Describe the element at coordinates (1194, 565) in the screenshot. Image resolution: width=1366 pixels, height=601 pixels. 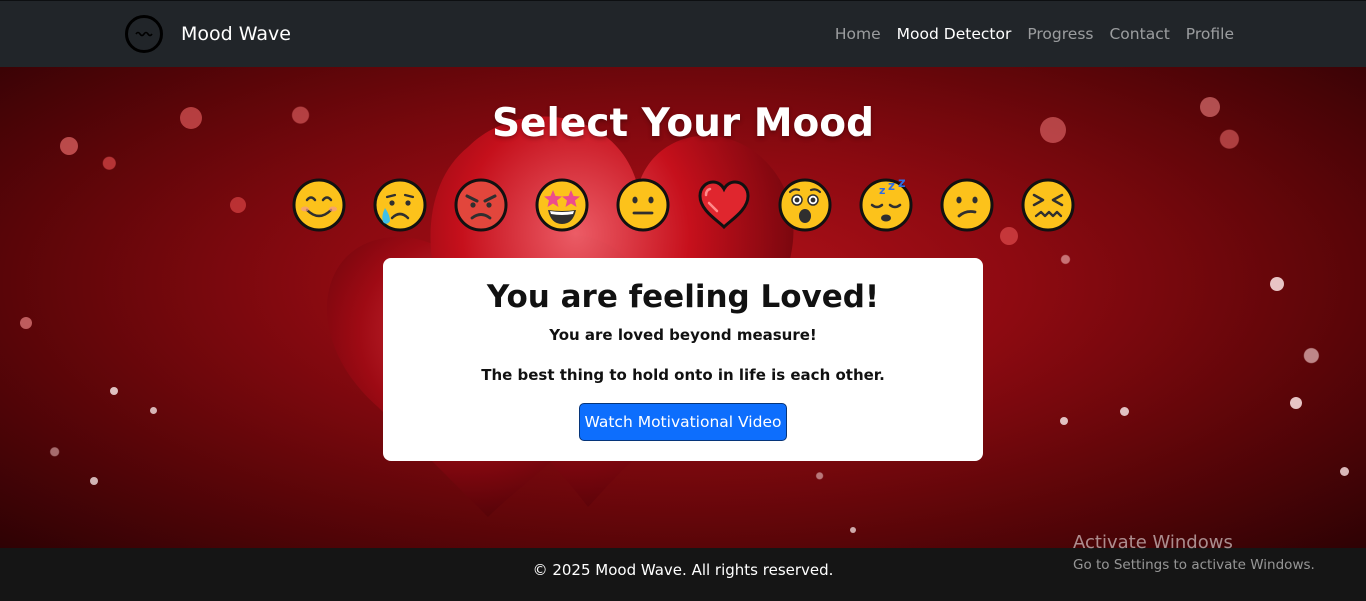
I see `watermark-subtitle: Go to Settings to activate Windows.` at that location.